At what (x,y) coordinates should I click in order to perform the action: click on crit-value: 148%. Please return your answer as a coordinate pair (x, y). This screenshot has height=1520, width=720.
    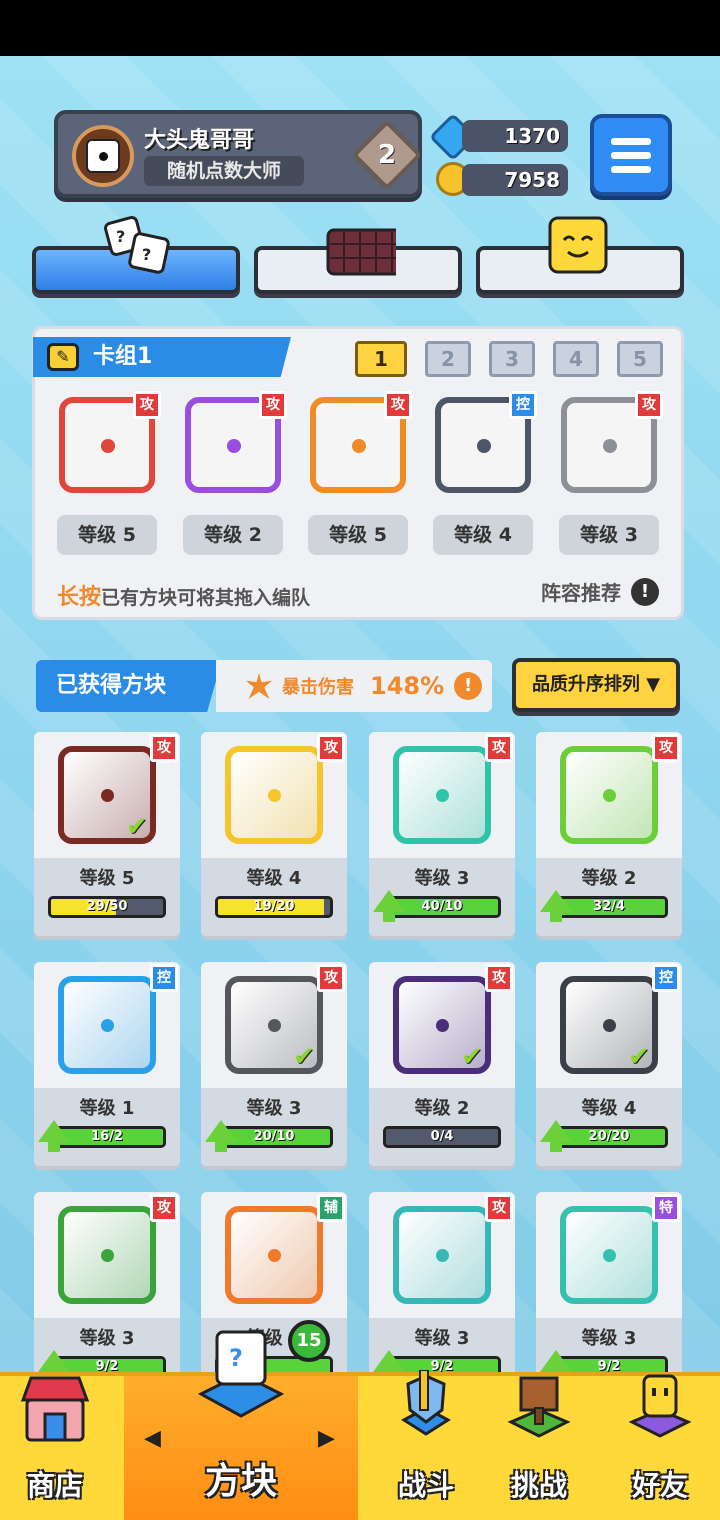
    Looking at the image, I should click on (407, 686).